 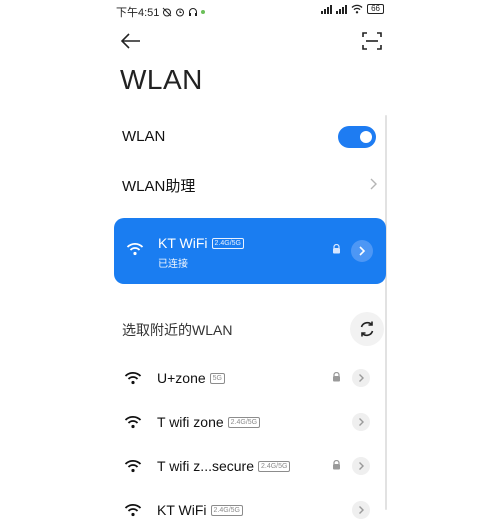 What do you see at coordinates (158, 185) in the screenshot?
I see `wlan-assistant-label: WLAN助理` at bounding box center [158, 185].